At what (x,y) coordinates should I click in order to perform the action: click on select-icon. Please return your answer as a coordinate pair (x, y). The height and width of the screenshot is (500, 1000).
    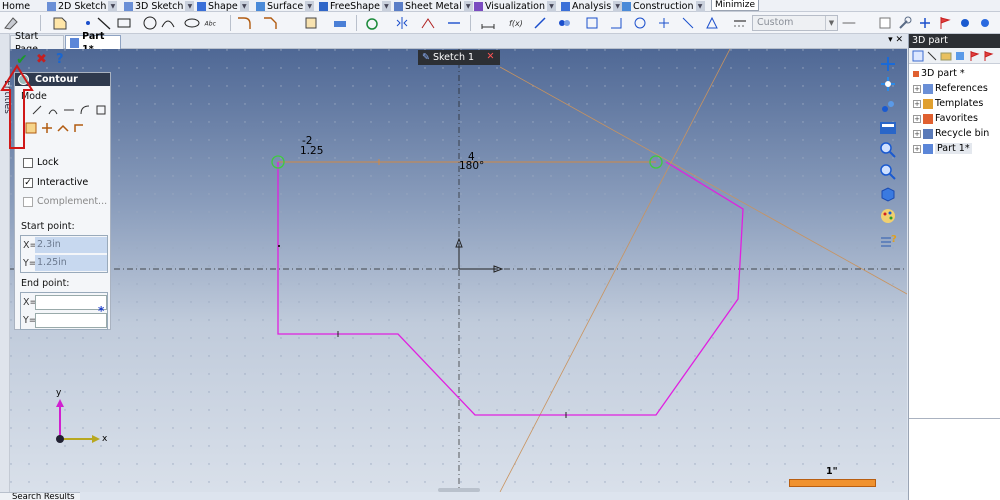
    Looking at the image, I should click on (918, 56).